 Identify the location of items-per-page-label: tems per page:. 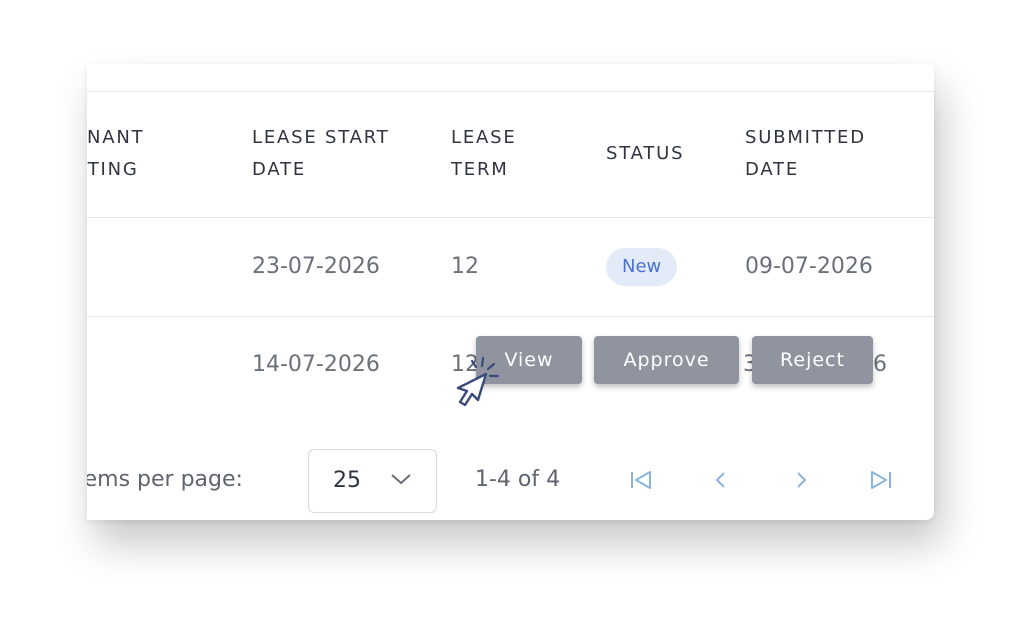
(165, 479).